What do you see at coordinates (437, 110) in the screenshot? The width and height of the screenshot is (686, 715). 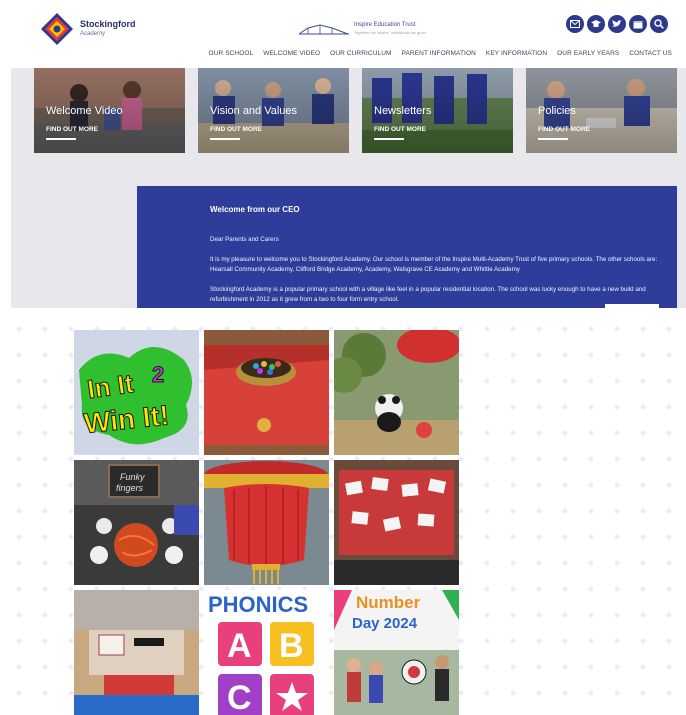 I see `tile-newsletters: Newsletters FIND OUT MORE` at bounding box center [437, 110].